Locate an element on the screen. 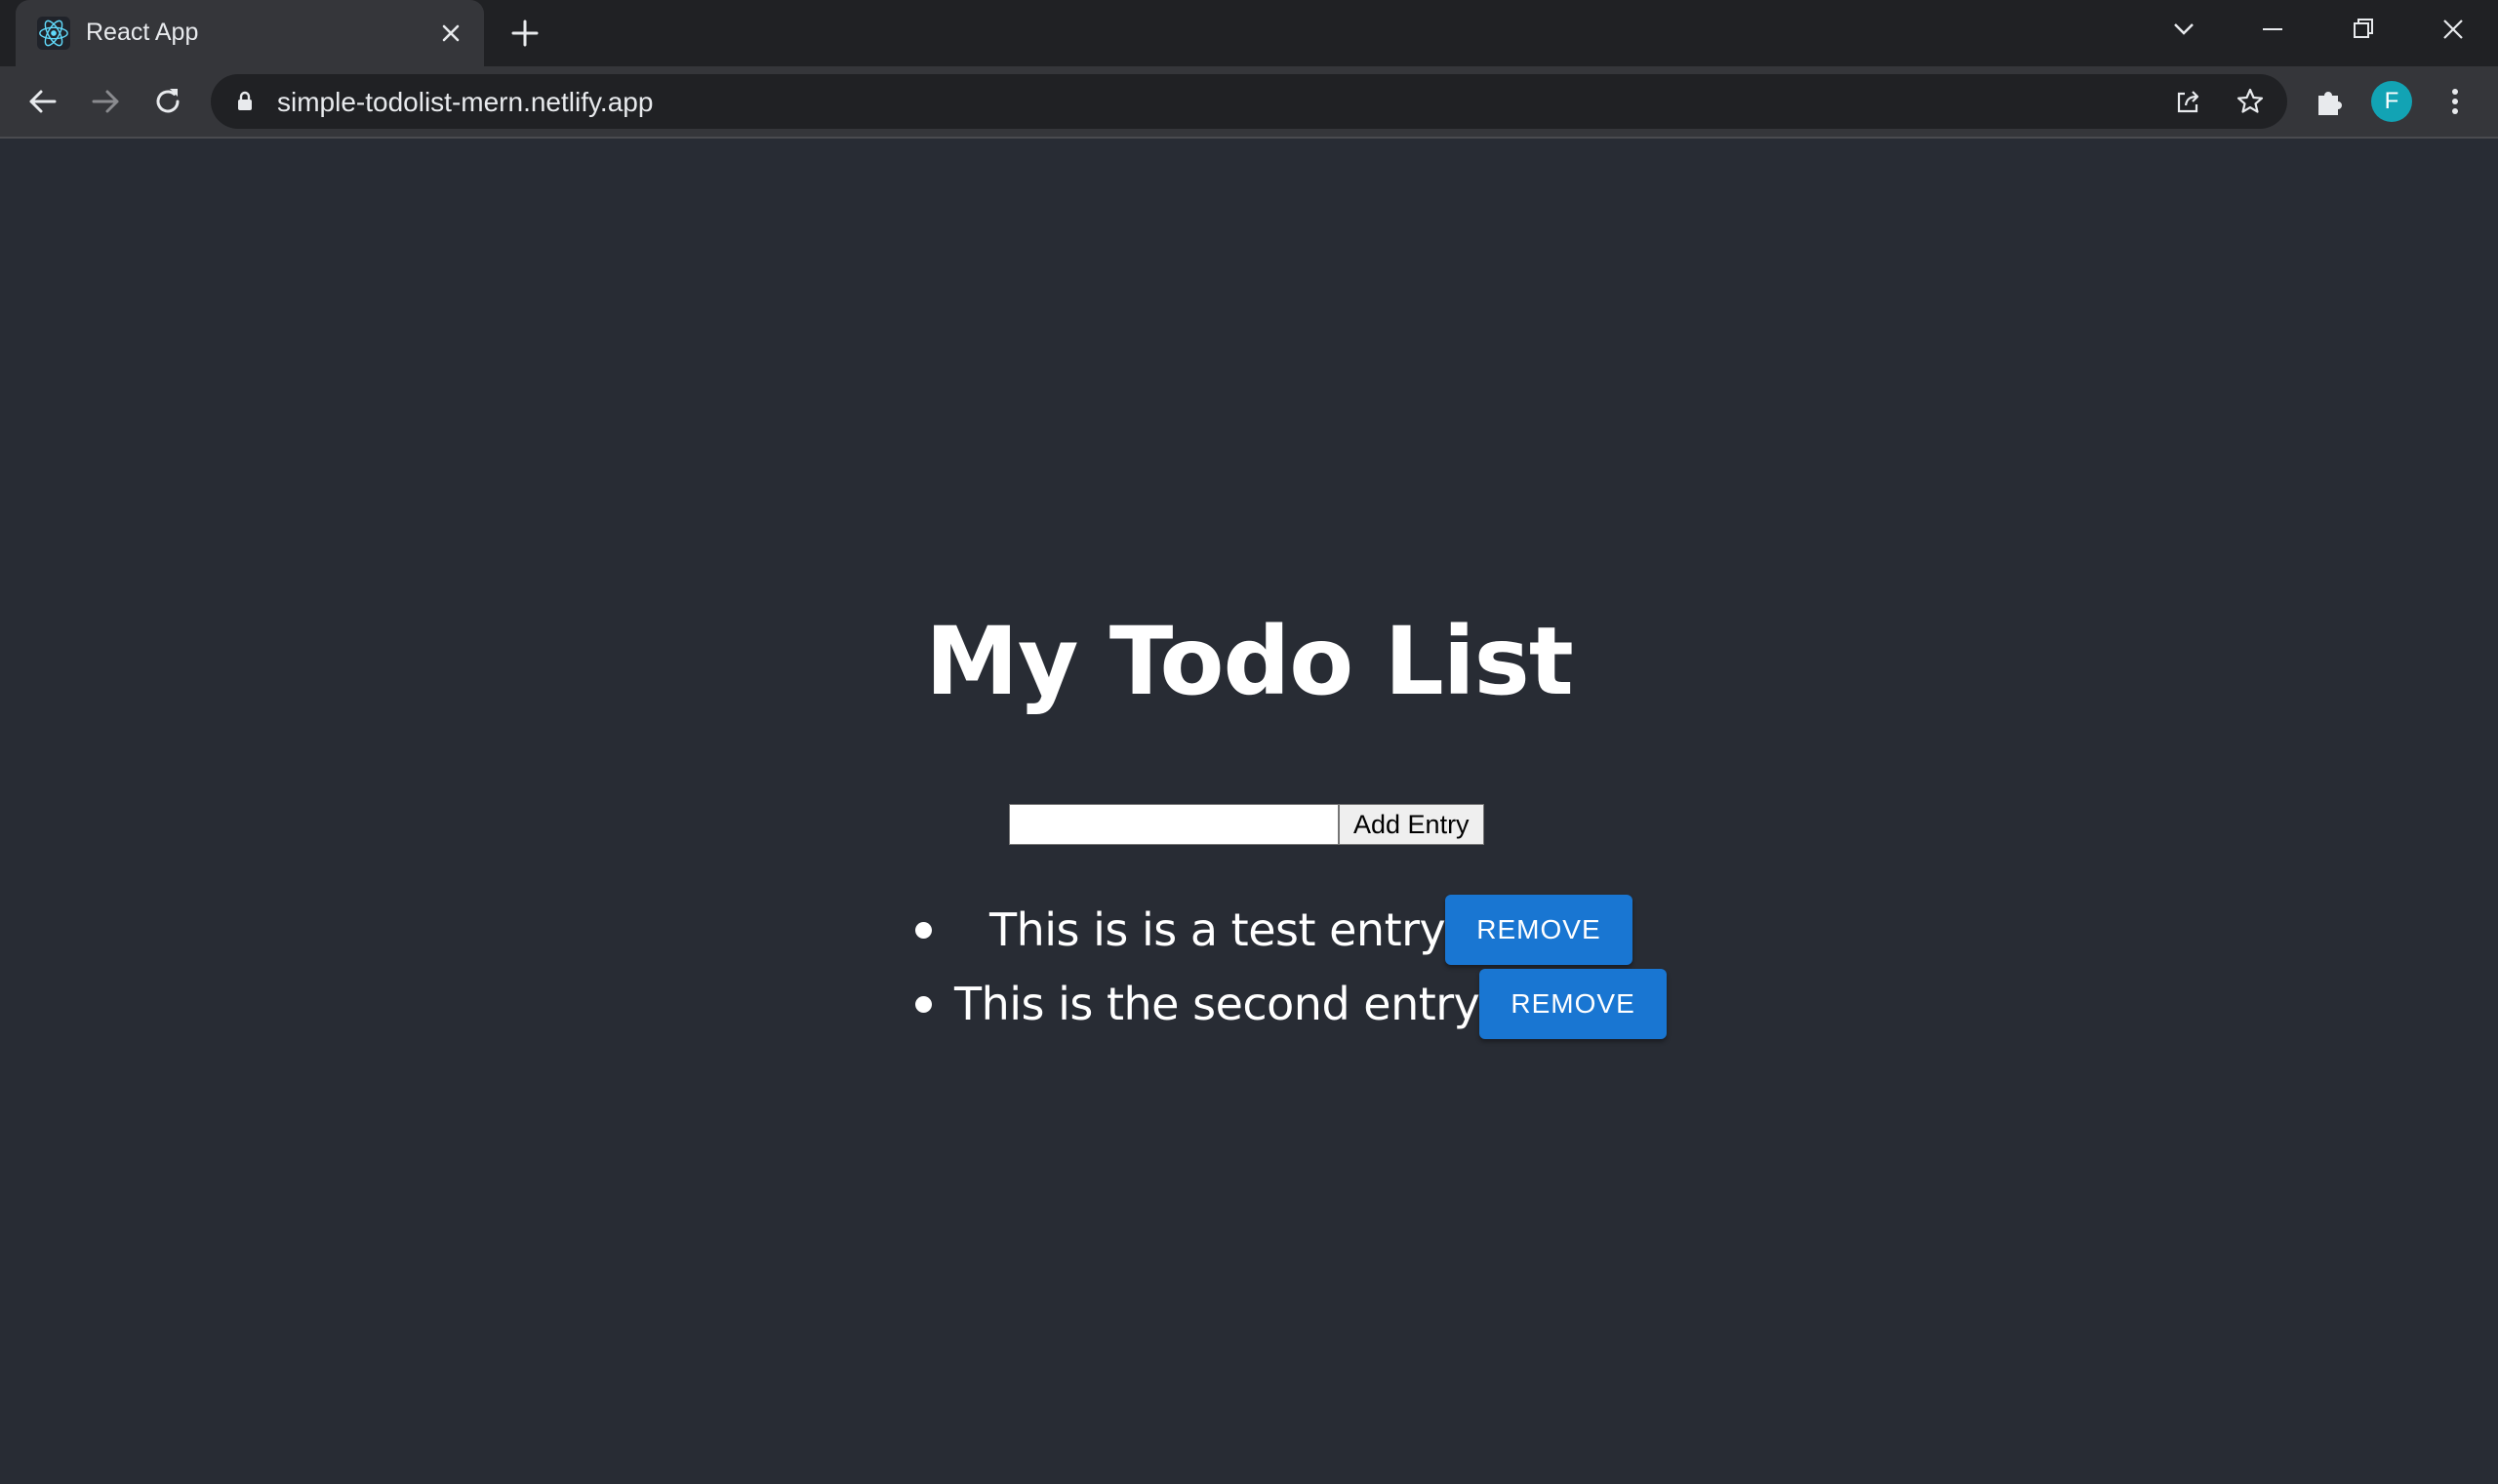 The image size is (2498, 1484). address-bar: simple-todolist-mern.netlify.app is located at coordinates (1249, 101).